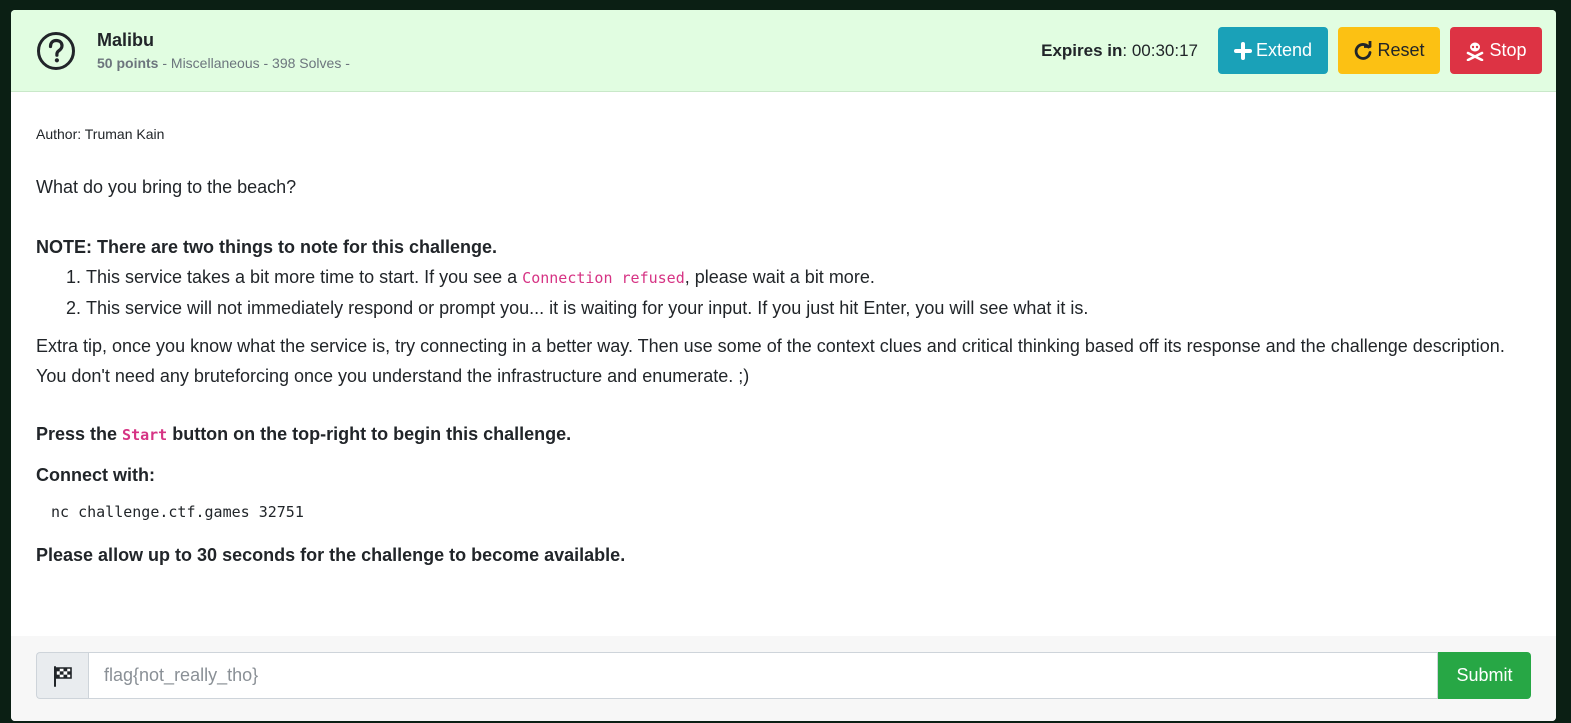  Describe the element at coordinates (779, 277) in the screenshot. I see `note-1-post: , please wait a bit more.` at that location.